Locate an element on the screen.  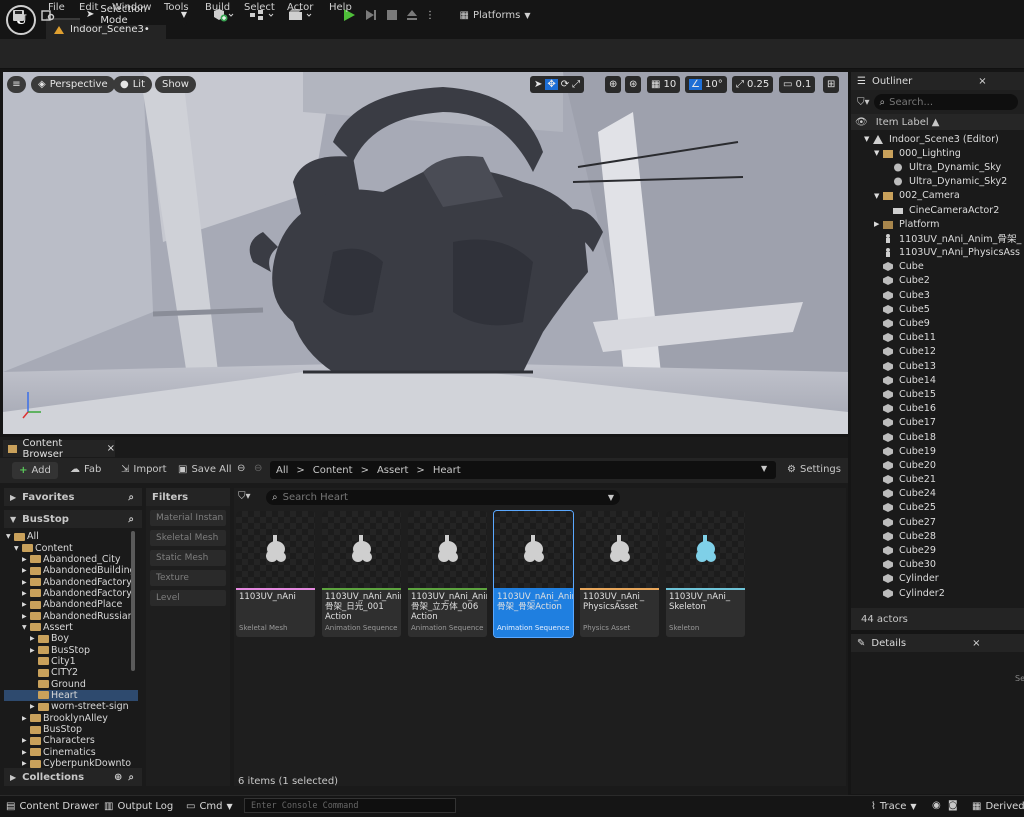
folder-tree-item: Ground is located at coordinates (71, 684).